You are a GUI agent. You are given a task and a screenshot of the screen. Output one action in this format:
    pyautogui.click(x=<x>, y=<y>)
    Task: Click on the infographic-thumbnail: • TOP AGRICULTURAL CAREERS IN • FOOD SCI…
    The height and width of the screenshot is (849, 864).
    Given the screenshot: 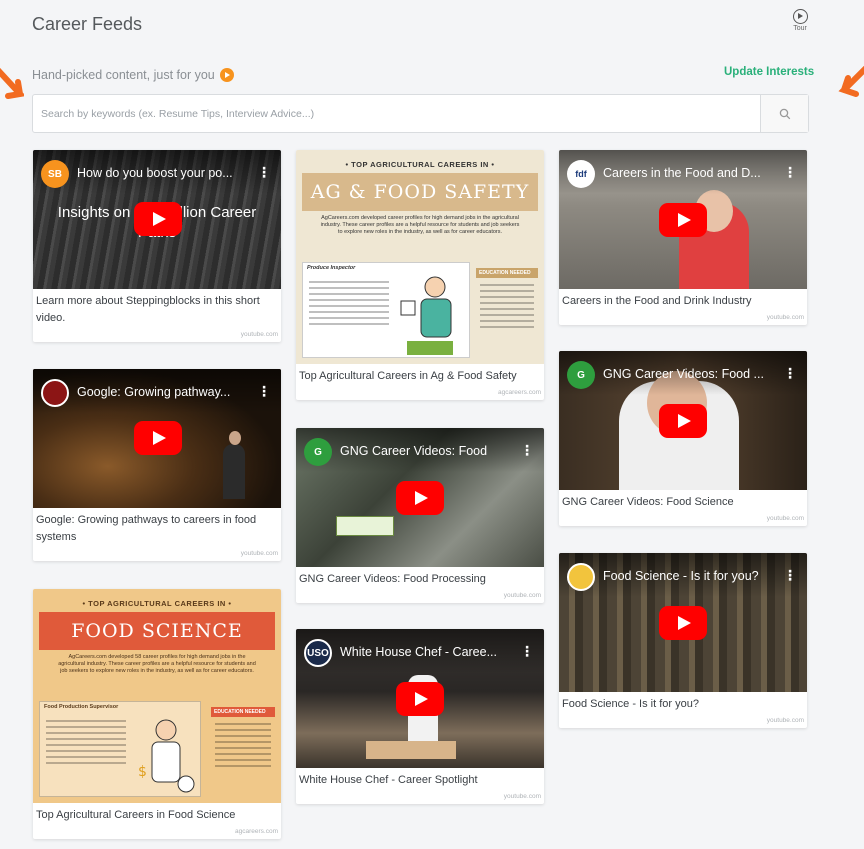 What is the action you would take?
    pyautogui.click(x=157, y=696)
    